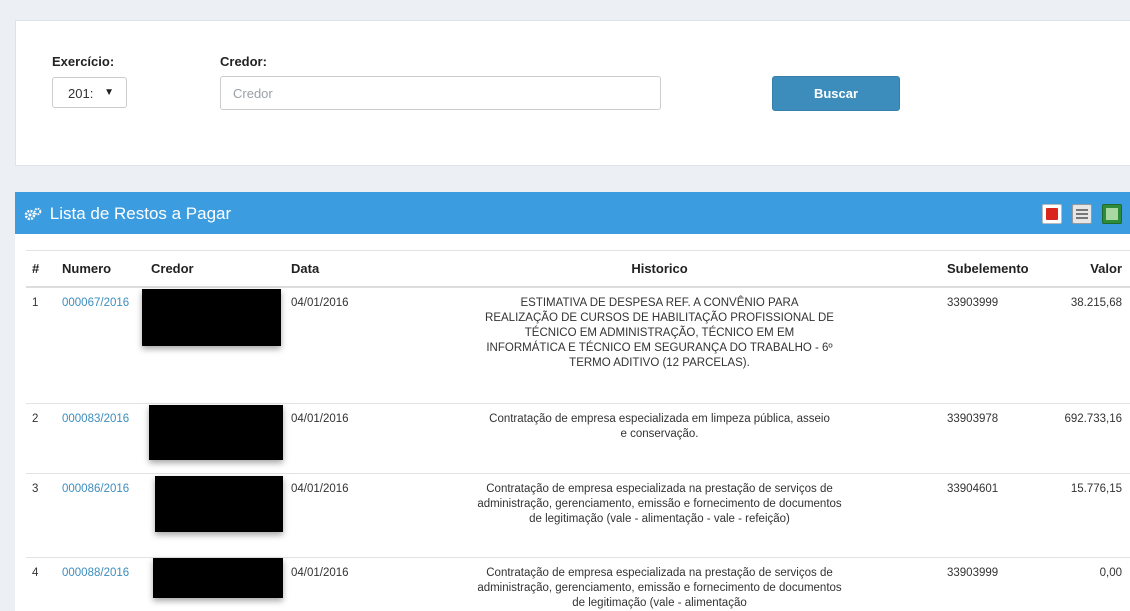 This screenshot has width=1130, height=611. I want to click on col-header-index: #, so click(41, 269).